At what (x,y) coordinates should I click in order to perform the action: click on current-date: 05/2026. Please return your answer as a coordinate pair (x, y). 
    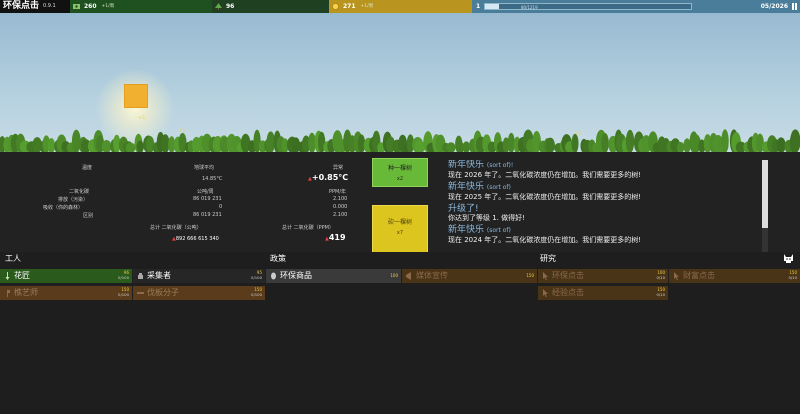
    Looking at the image, I should click on (774, 6).